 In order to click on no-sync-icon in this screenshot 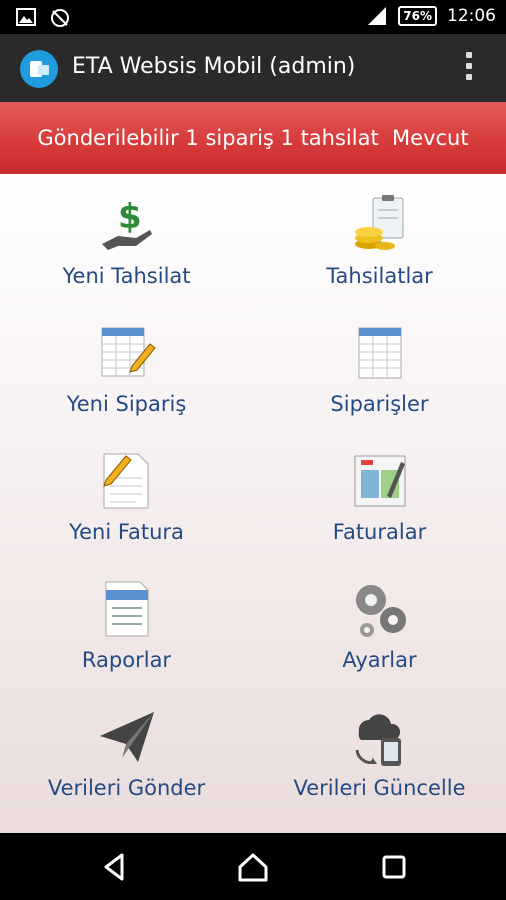, I will do `click(60, 18)`.